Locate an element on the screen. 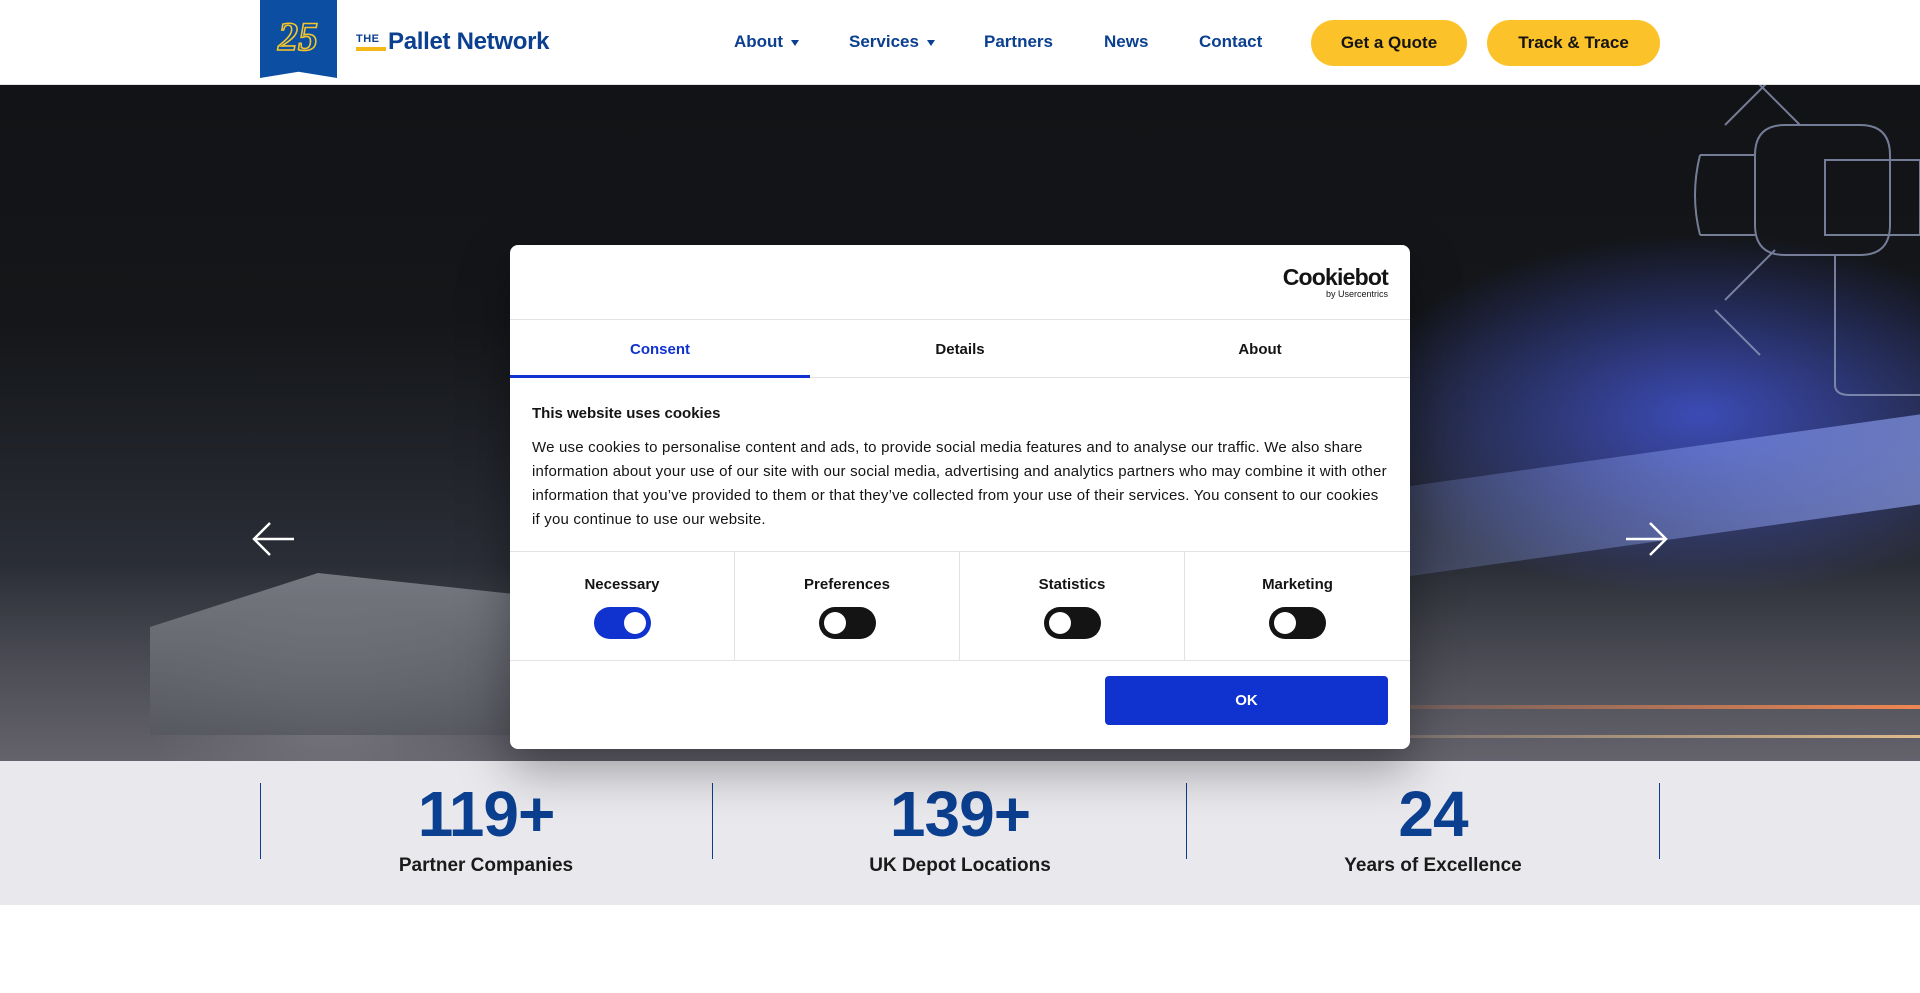  nav-services-label: Services is located at coordinates (884, 41).